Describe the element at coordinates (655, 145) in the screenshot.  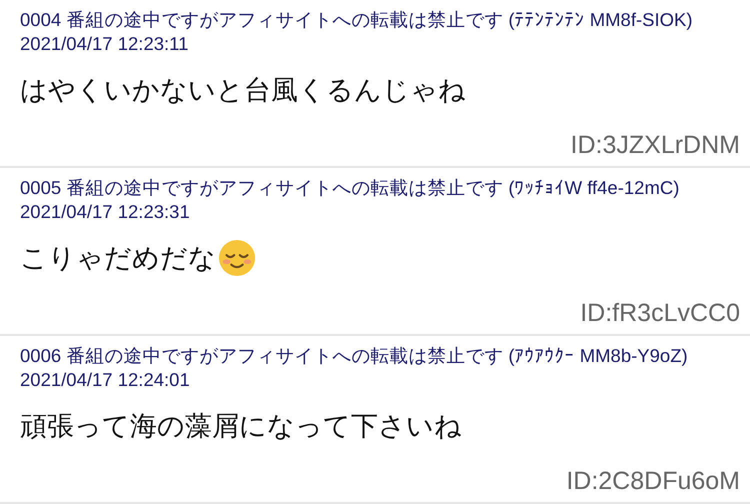
I see `poster-id: ID:3JZXLrDNM` at that location.